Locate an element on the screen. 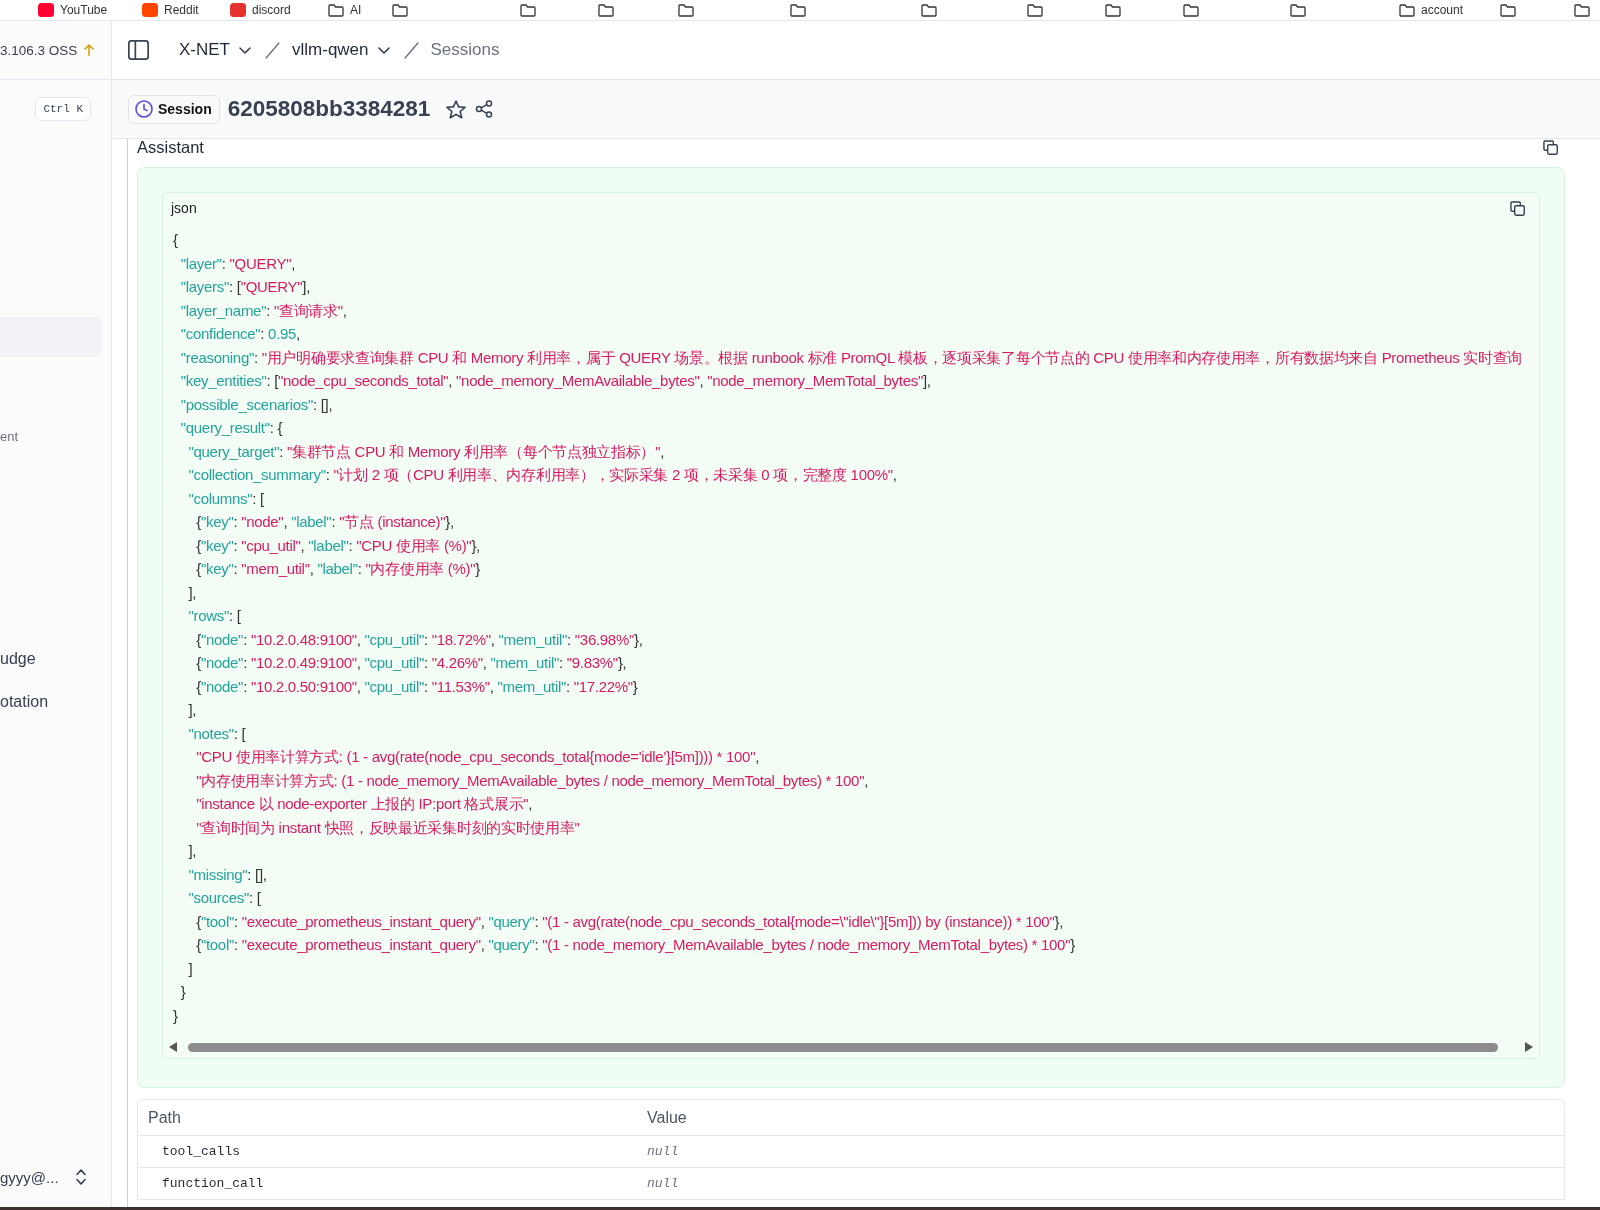 The height and width of the screenshot is (1210, 1600). code-line: "sources": [ is located at coordinates (224, 898).